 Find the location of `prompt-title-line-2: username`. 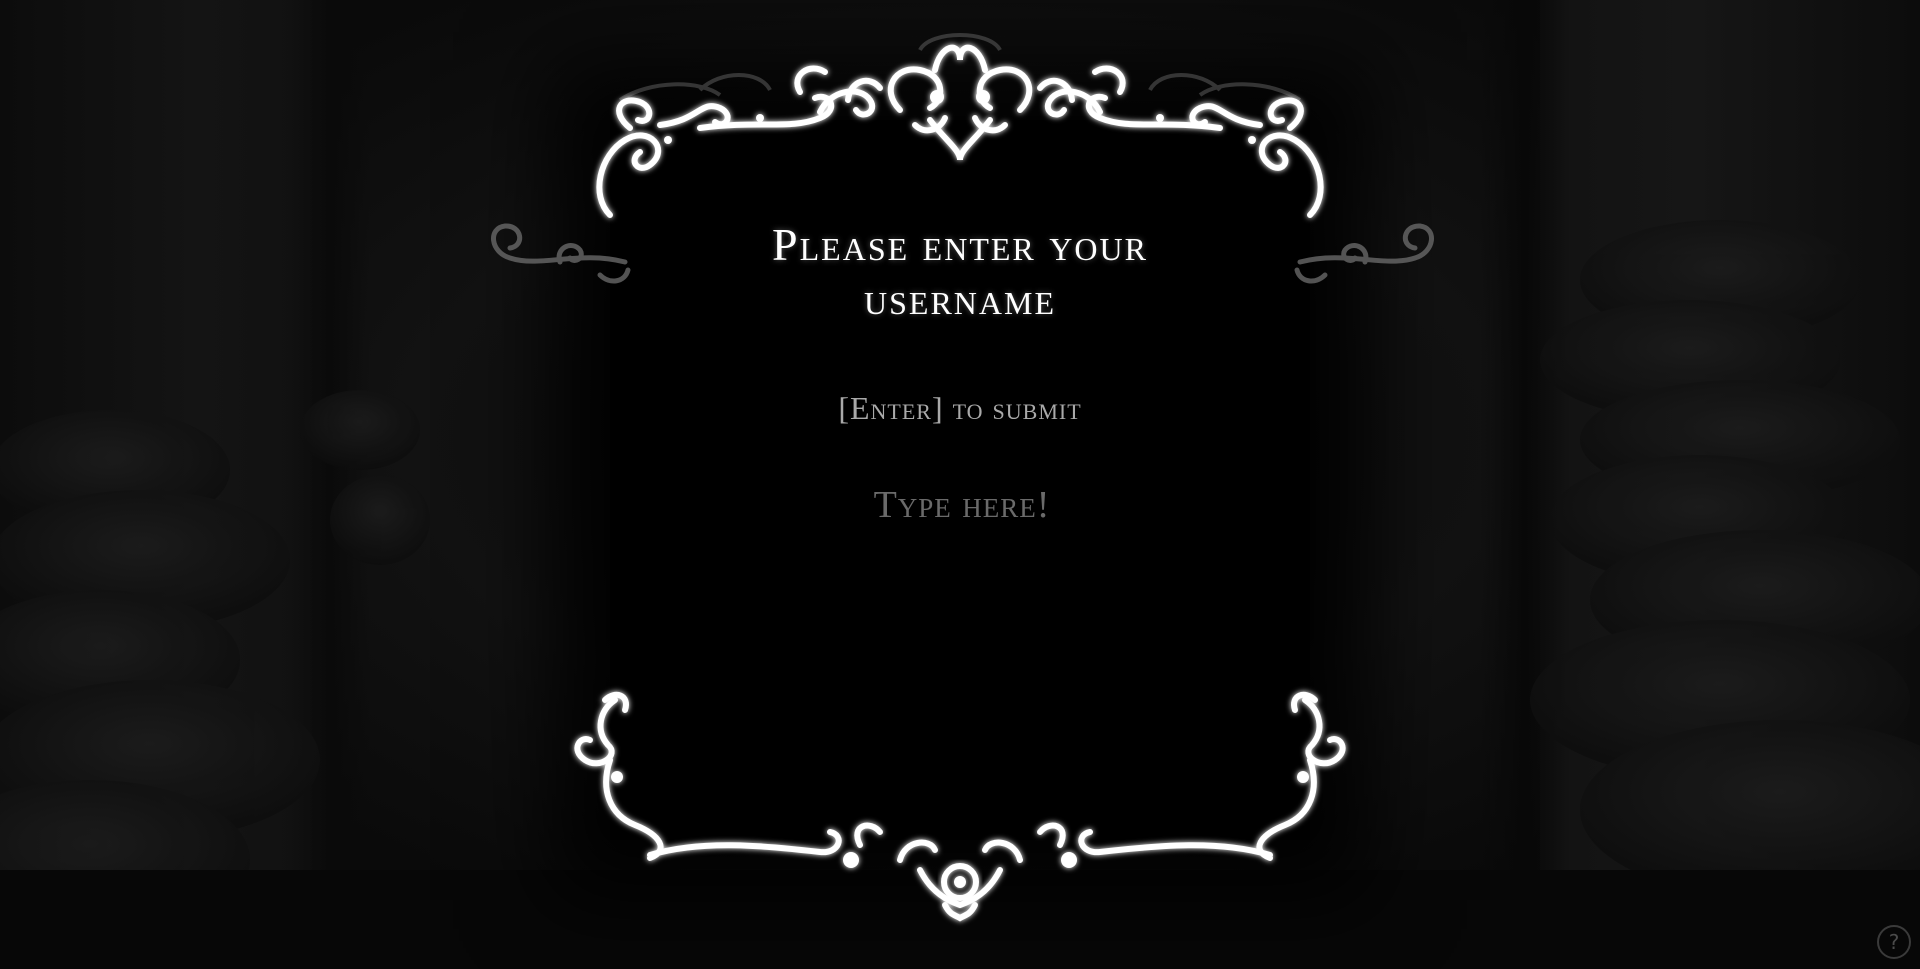

prompt-title-line-2: username is located at coordinates (959, 298).